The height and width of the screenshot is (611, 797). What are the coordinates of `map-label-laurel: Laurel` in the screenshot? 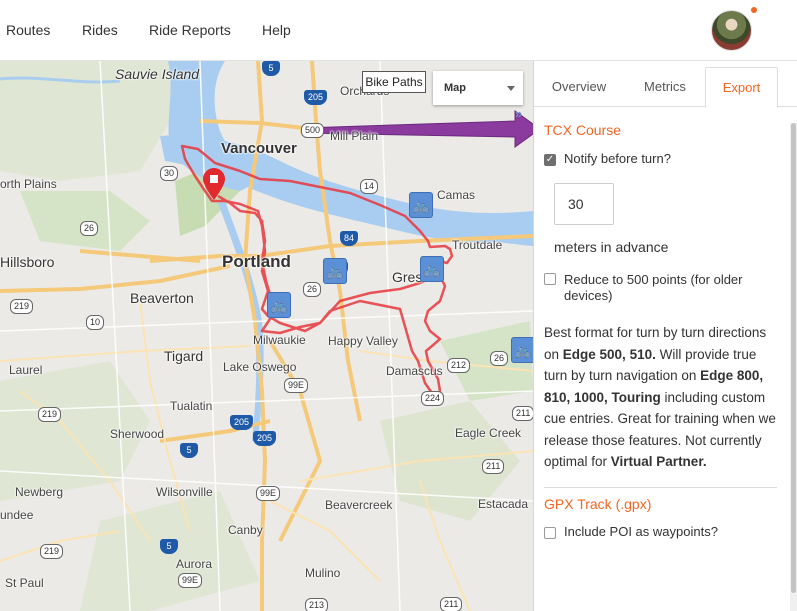 It's located at (26, 370).